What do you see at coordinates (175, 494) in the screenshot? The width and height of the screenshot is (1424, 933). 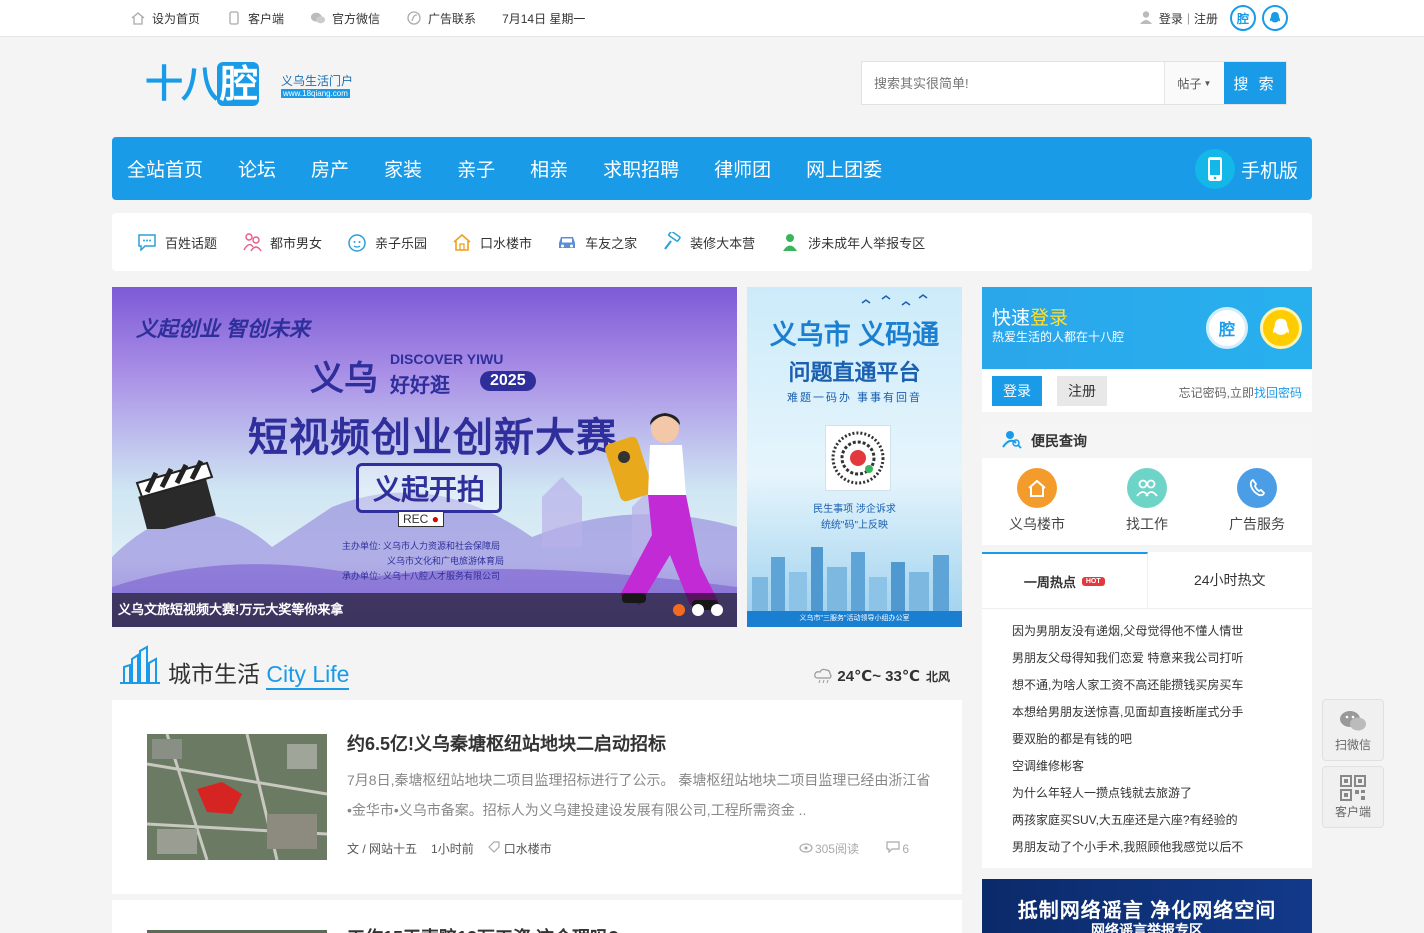 I see `clapperboard-icon` at bounding box center [175, 494].